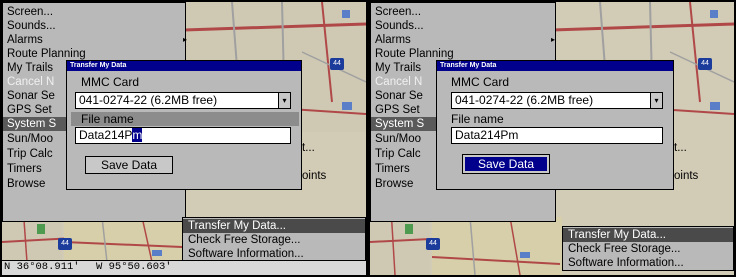 This screenshot has height=277, width=736. What do you see at coordinates (184, 267) in the screenshot?
I see `status-bar: N 36°08.911' W 95°50.603'` at bounding box center [184, 267].